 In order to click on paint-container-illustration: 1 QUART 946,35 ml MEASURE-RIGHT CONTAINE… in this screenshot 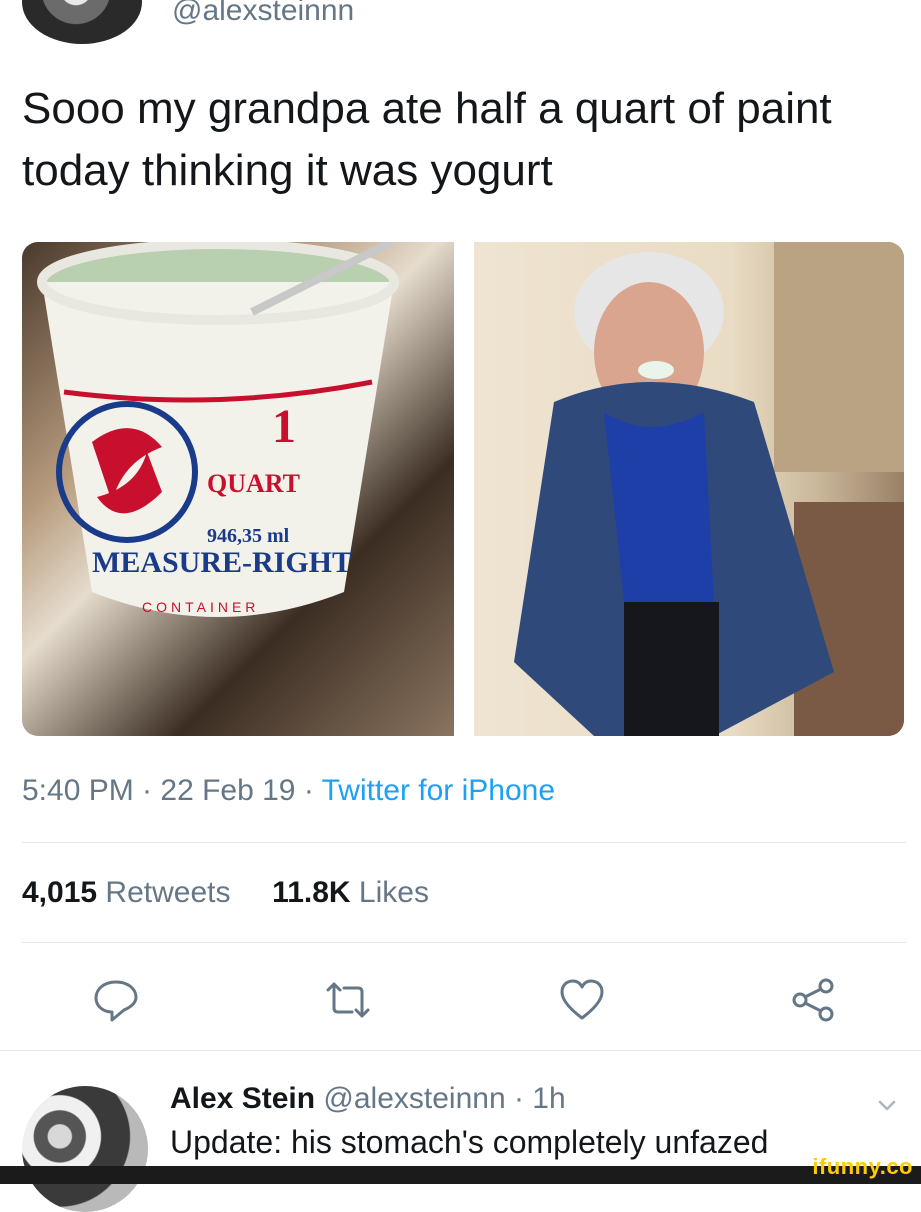, I will do `click(218, 429)`.